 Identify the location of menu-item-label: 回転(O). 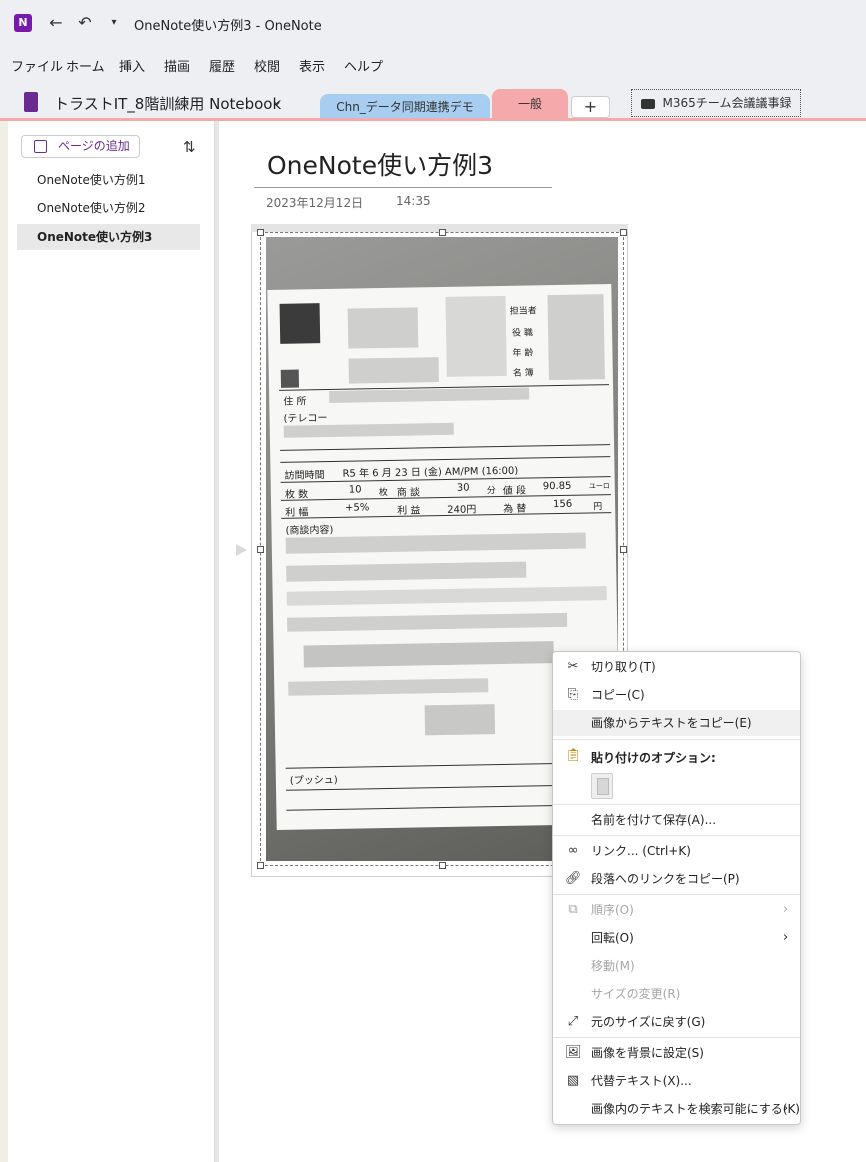
(612, 938).